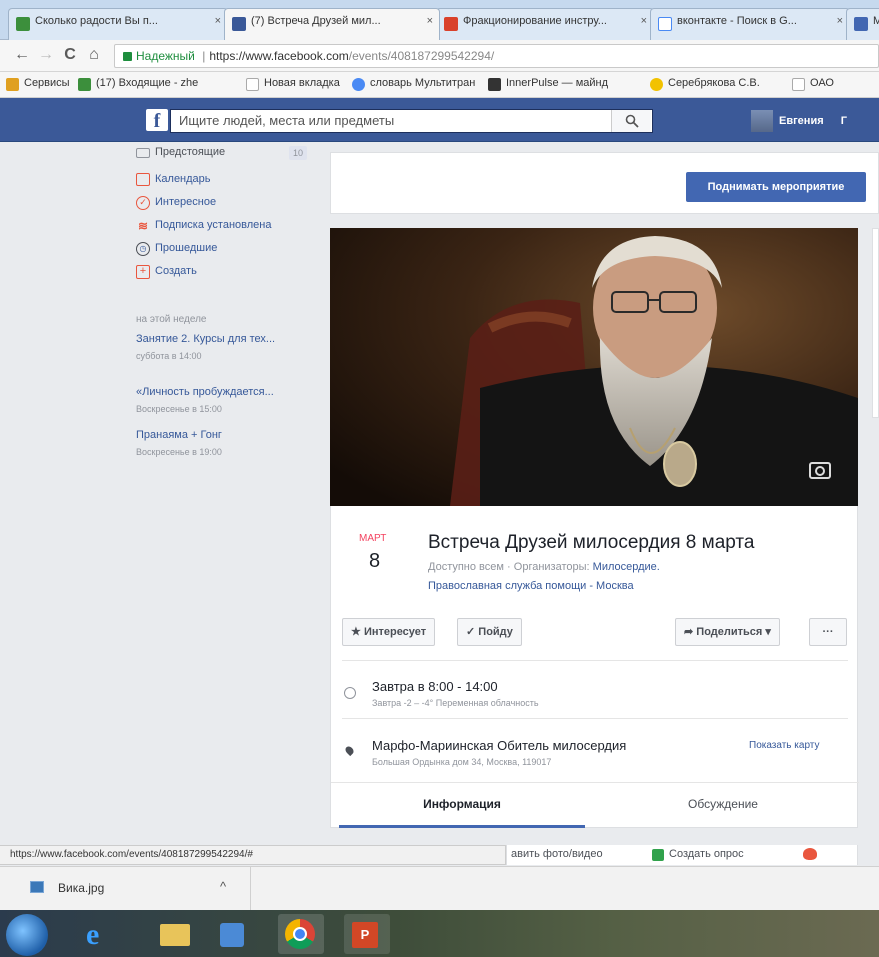  What do you see at coordinates (799, 121) in the screenshot?
I see `profile-link: Евгения Г` at bounding box center [799, 121].